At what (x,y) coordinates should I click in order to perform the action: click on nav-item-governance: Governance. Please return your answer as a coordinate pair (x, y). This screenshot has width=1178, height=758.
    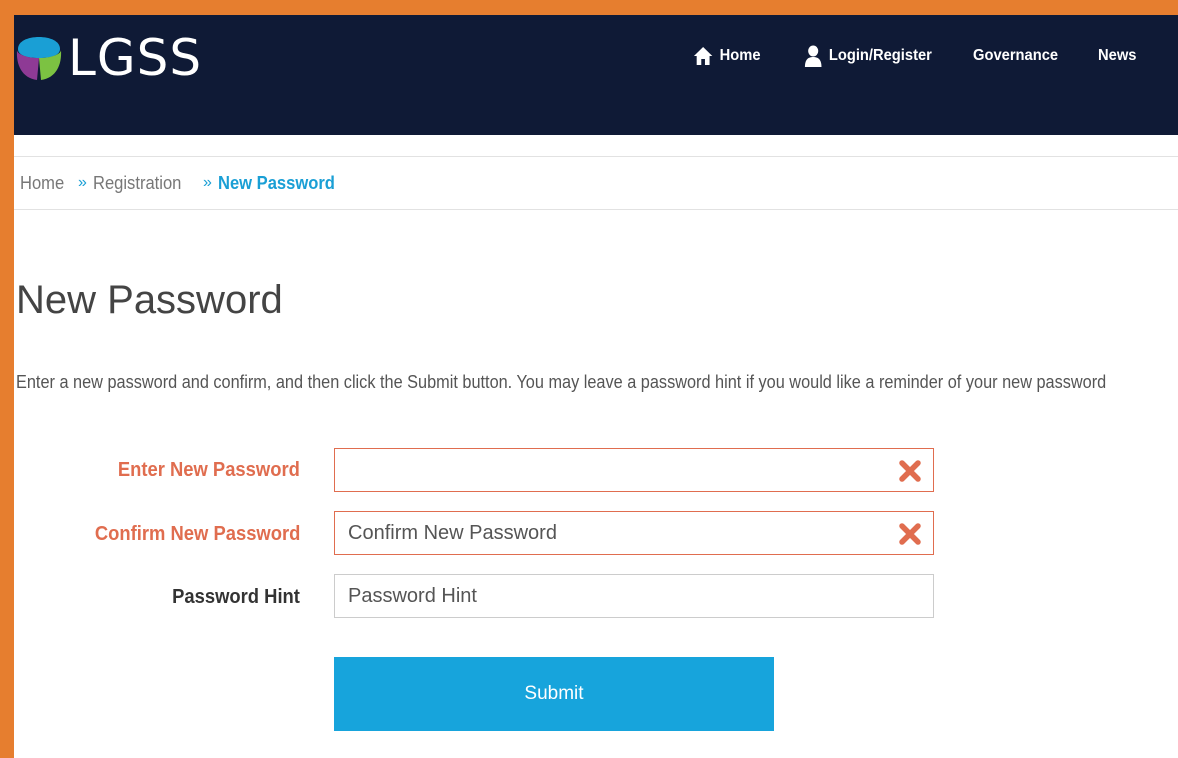
    Looking at the image, I should click on (1015, 56).